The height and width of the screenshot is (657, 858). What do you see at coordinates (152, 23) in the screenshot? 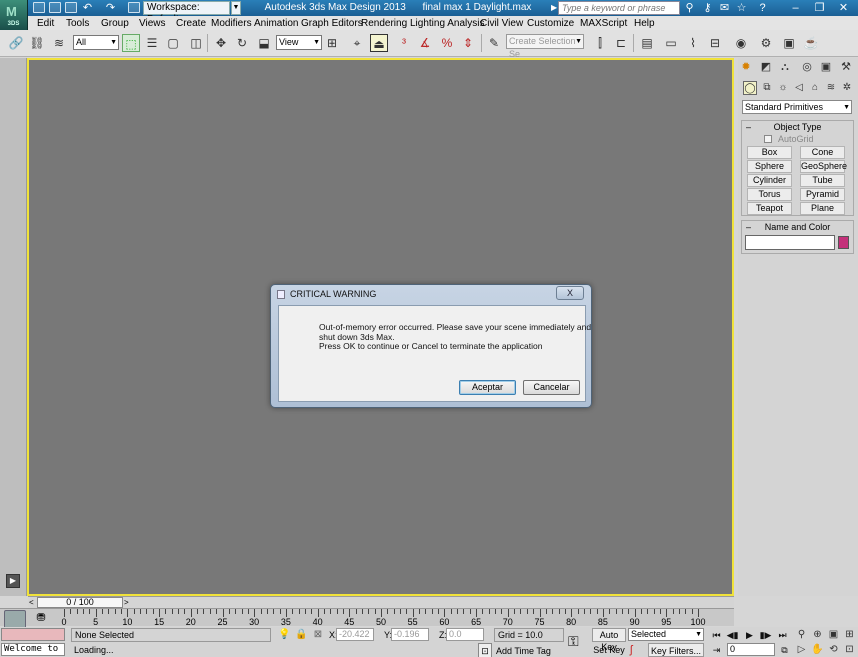
I see `menu-views: Views` at bounding box center [152, 23].